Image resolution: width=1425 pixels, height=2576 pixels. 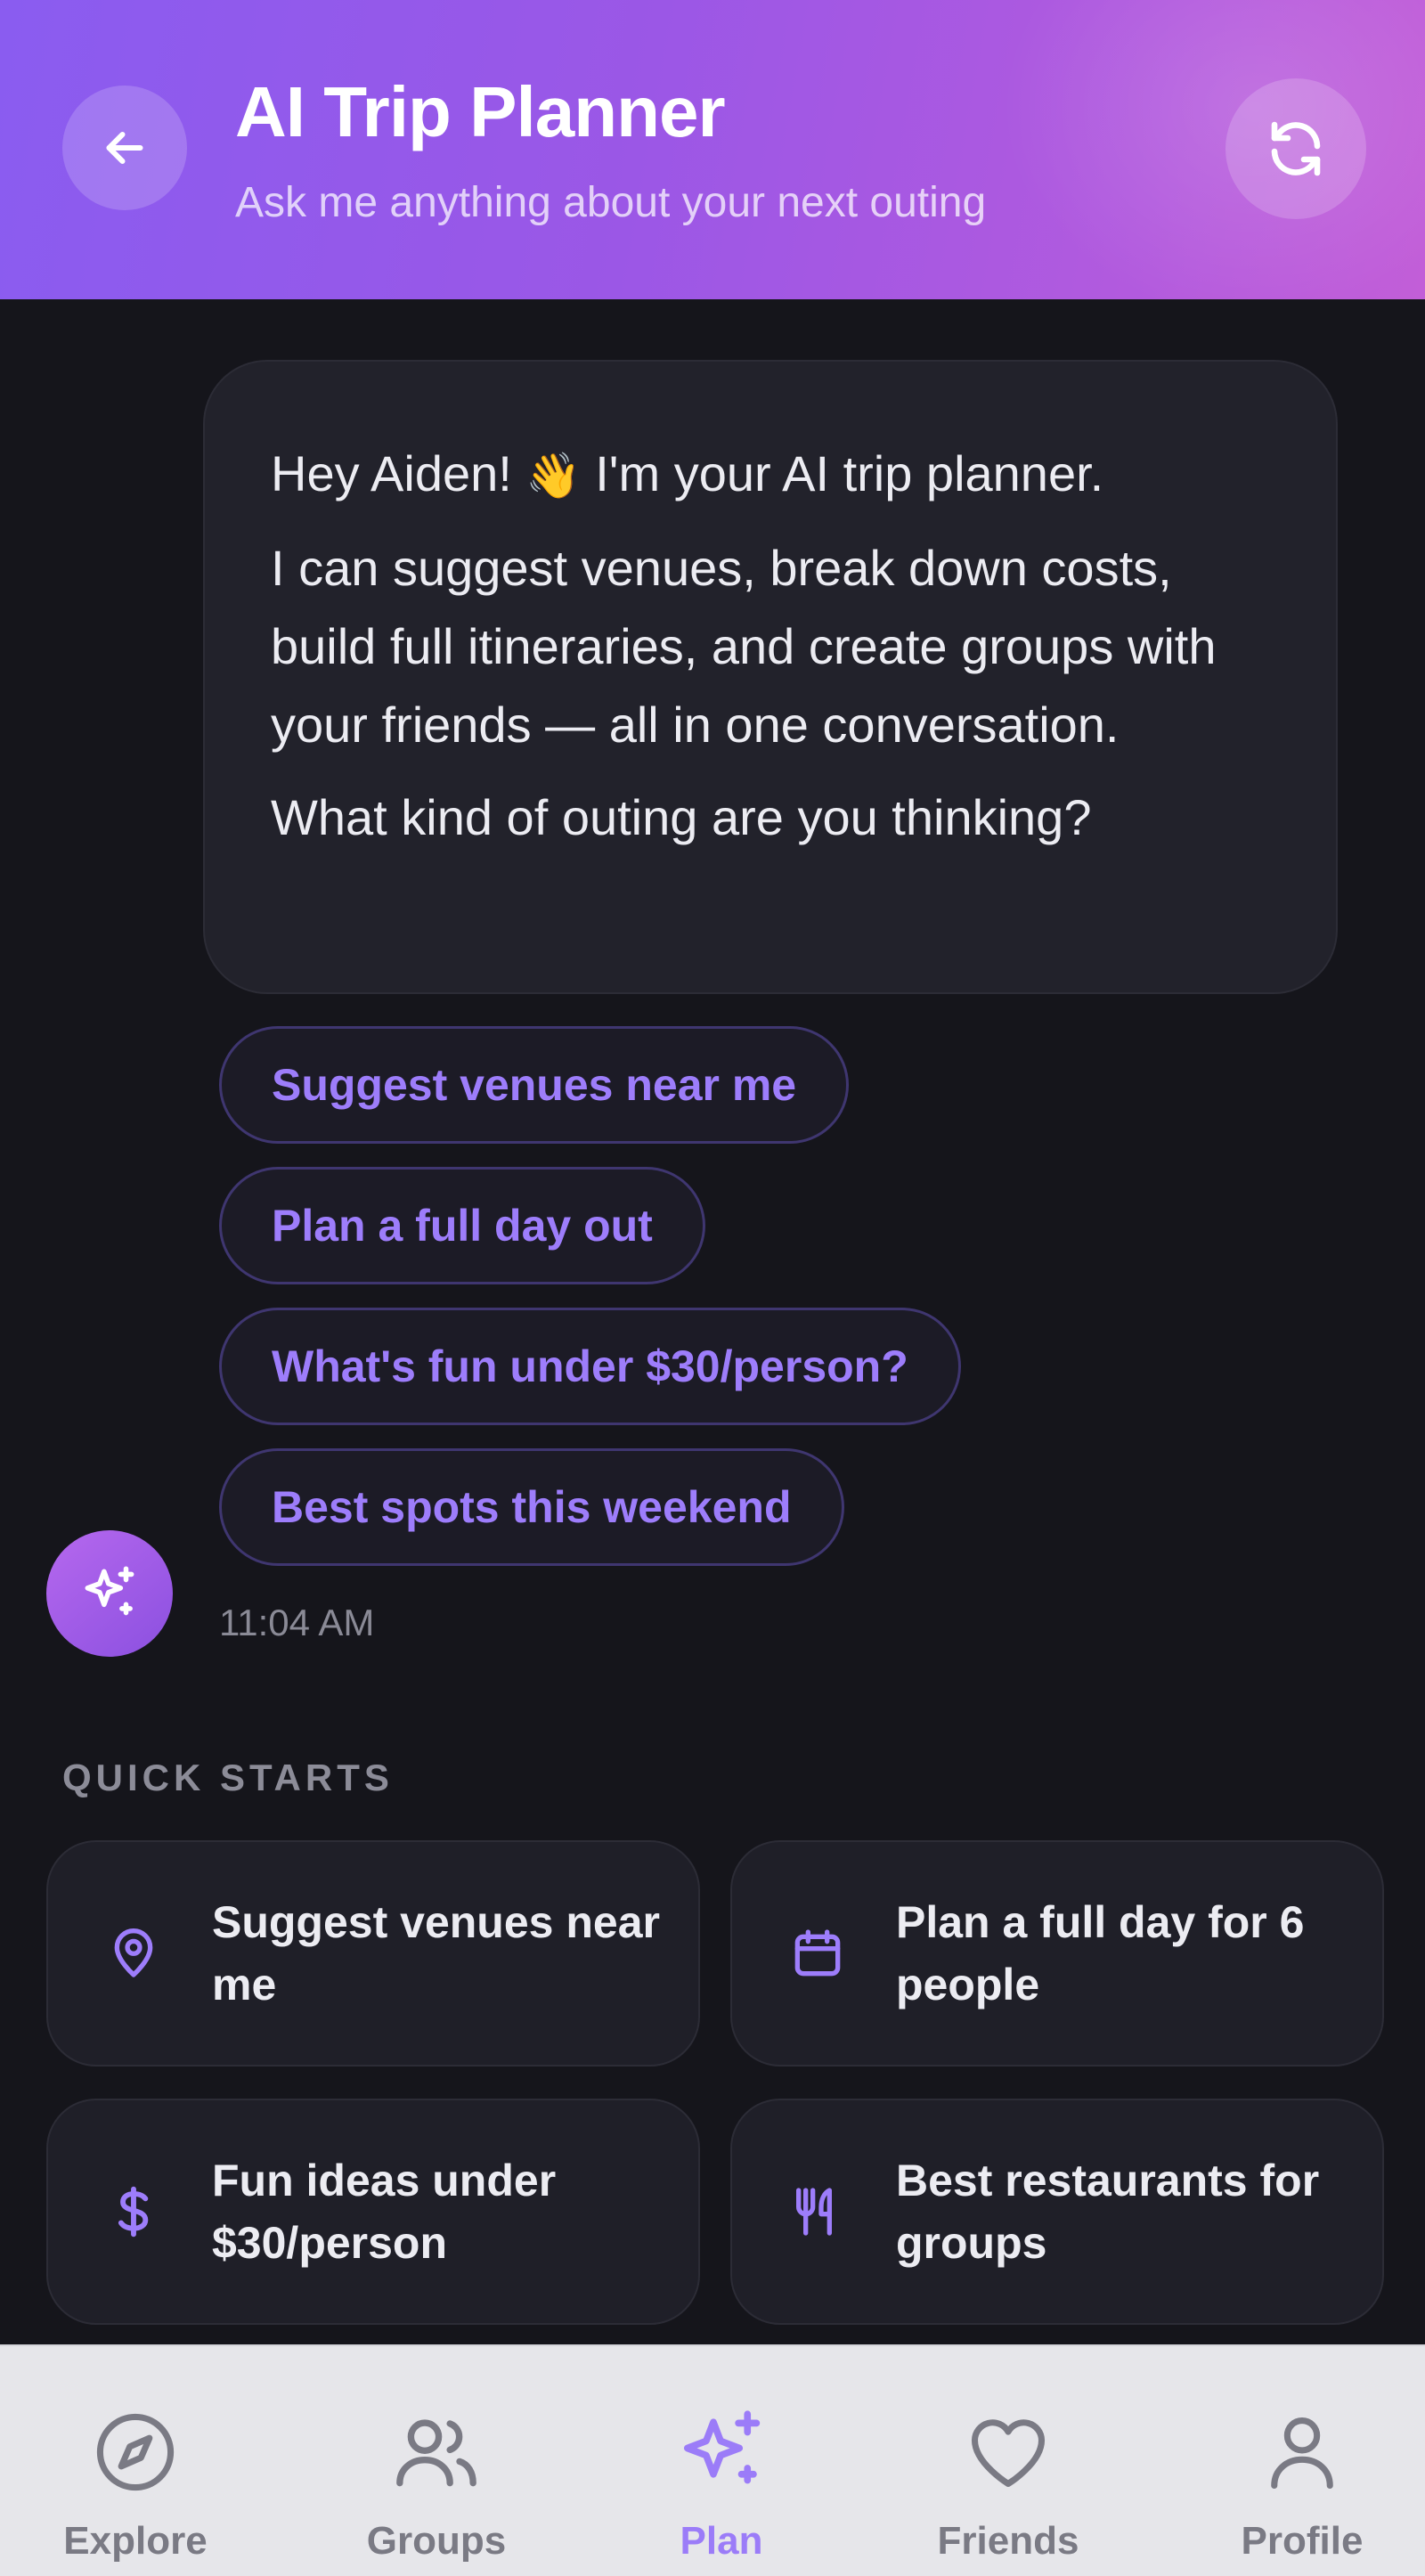 What do you see at coordinates (1100, 1953) in the screenshot?
I see `quick-start-text: Plan a full day for 6 people` at bounding box center [1100, 1953].